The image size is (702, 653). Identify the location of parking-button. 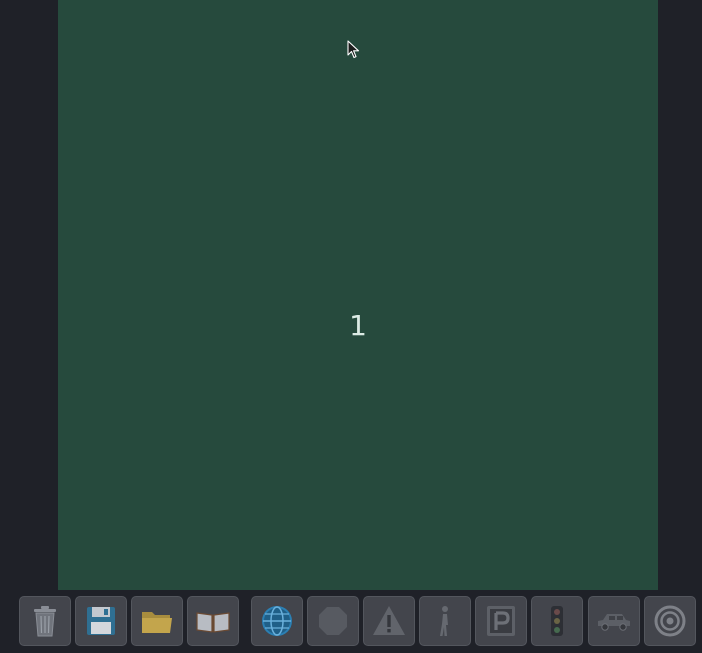
(501, 621).